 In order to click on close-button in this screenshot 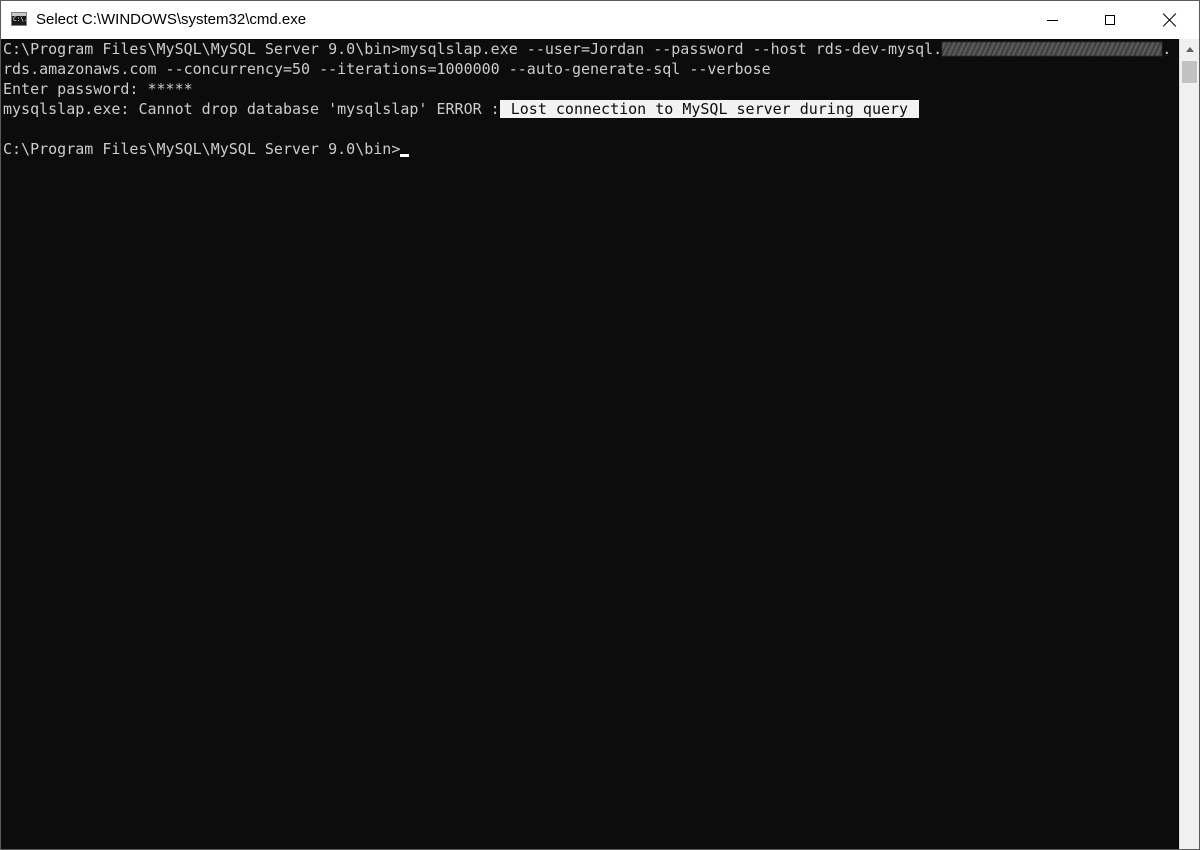, I will do `click(1170, 20)`.